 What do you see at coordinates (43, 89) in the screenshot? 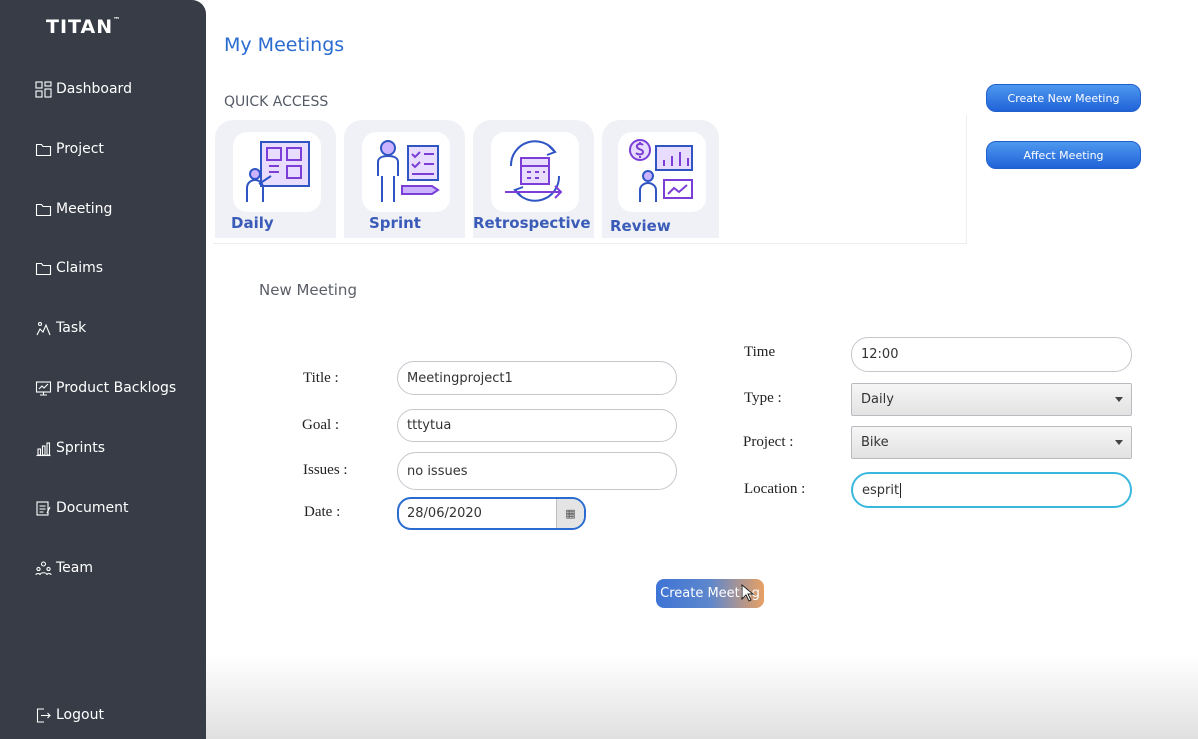
I see `dashboard-icon` at bounding box center [43, 89].